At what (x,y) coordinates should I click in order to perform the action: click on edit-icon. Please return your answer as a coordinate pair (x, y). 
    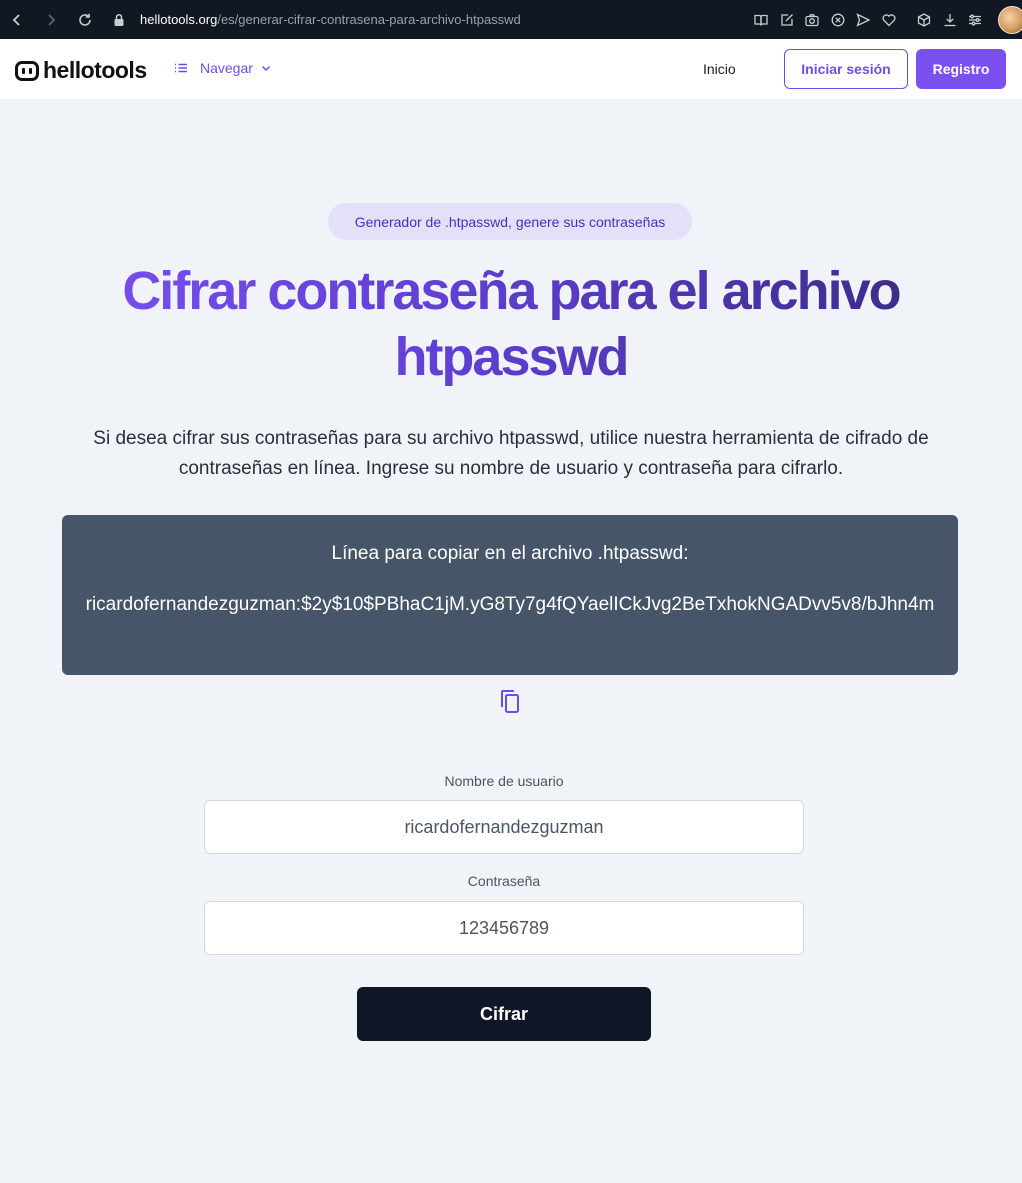
    Looking at the image, I should click on (787, 19).